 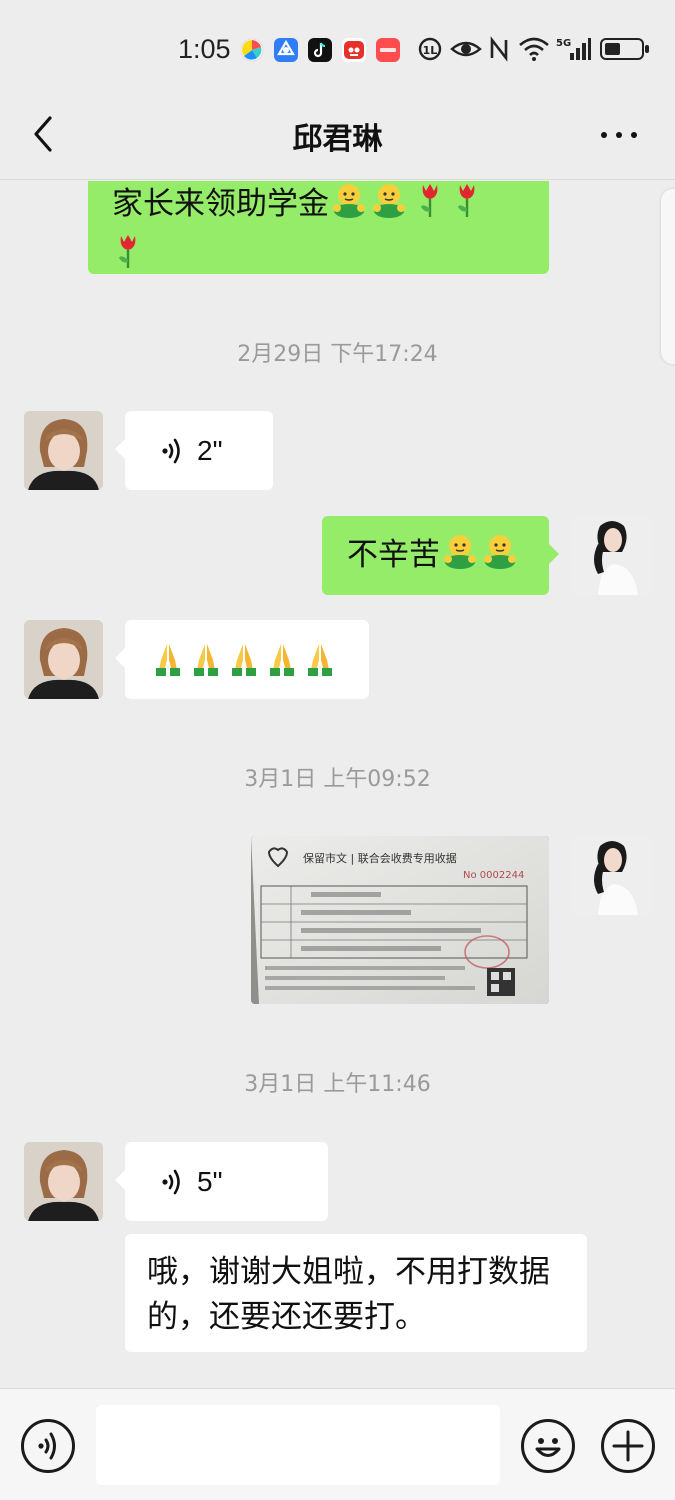 What do you see at coordinates (337, 1084) in the screenshot?
I see `message-timestamp: 3月1日 上午11:46` at bounding box center [337, 1084].